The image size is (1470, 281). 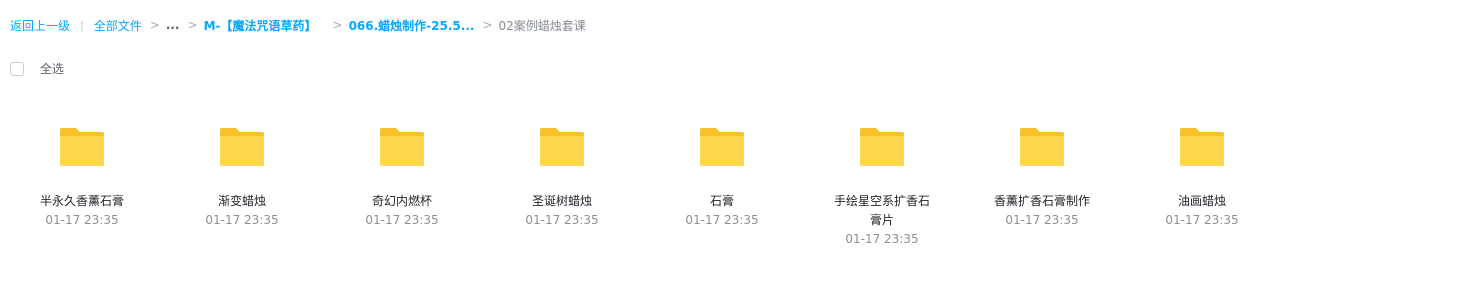 What do you see at coordinates (82, 187) in the screenshot?
I see `folder-item: 半永久香薰石膏 01-17 23:35` at bounding box center [82, 187].